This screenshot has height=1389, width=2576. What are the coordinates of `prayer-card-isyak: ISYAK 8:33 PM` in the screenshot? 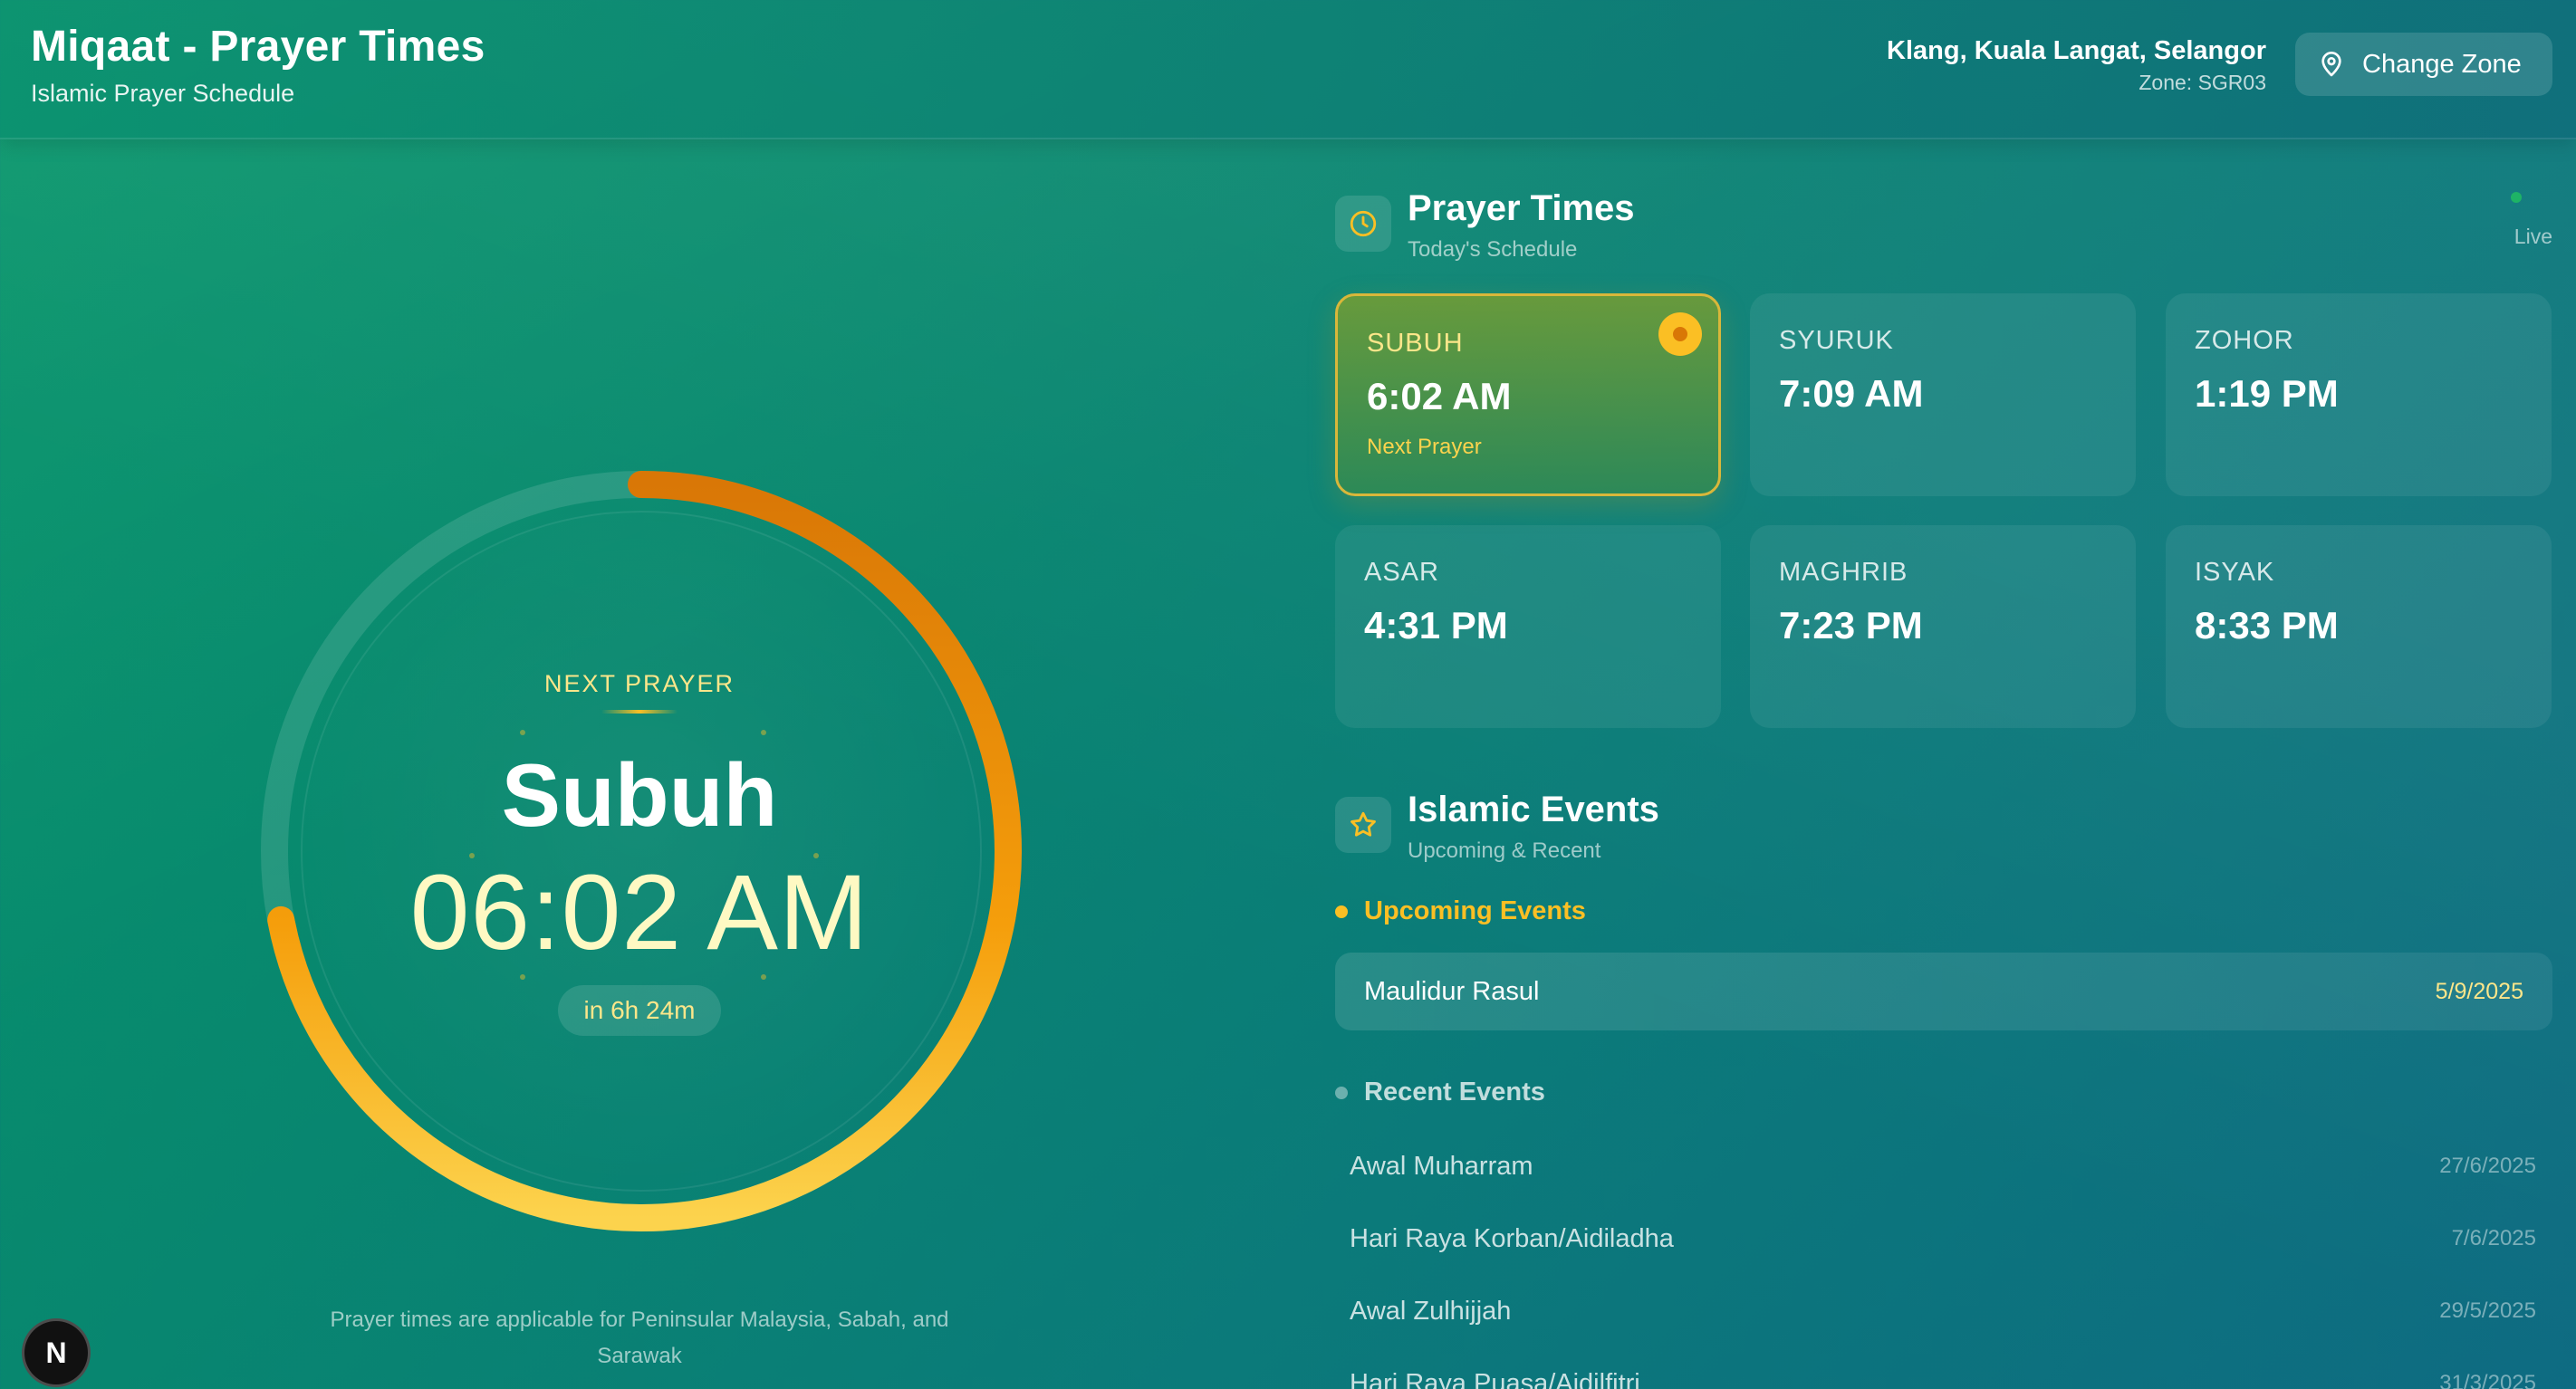 It's located at (2359, 626).